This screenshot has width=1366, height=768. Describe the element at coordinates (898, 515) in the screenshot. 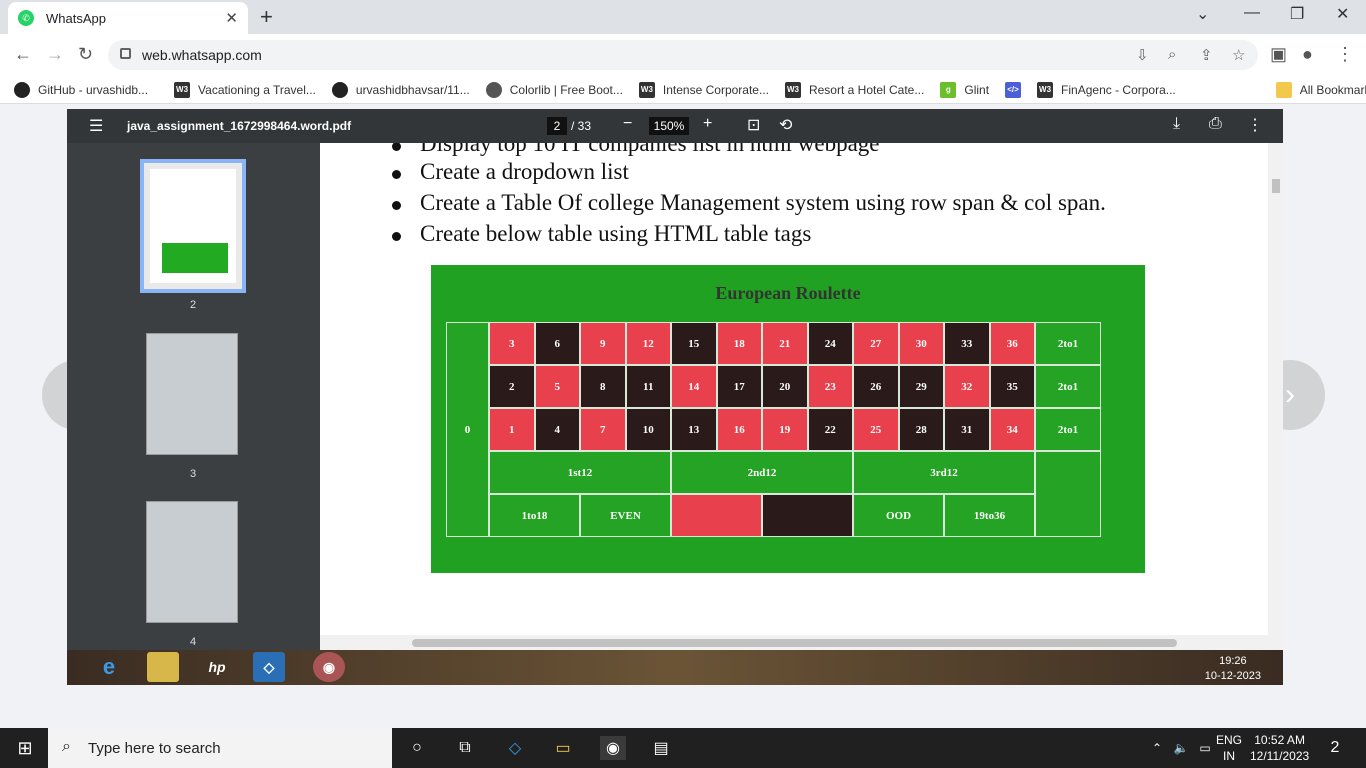

I see `roulette-outside-bet: OOD` at that location.